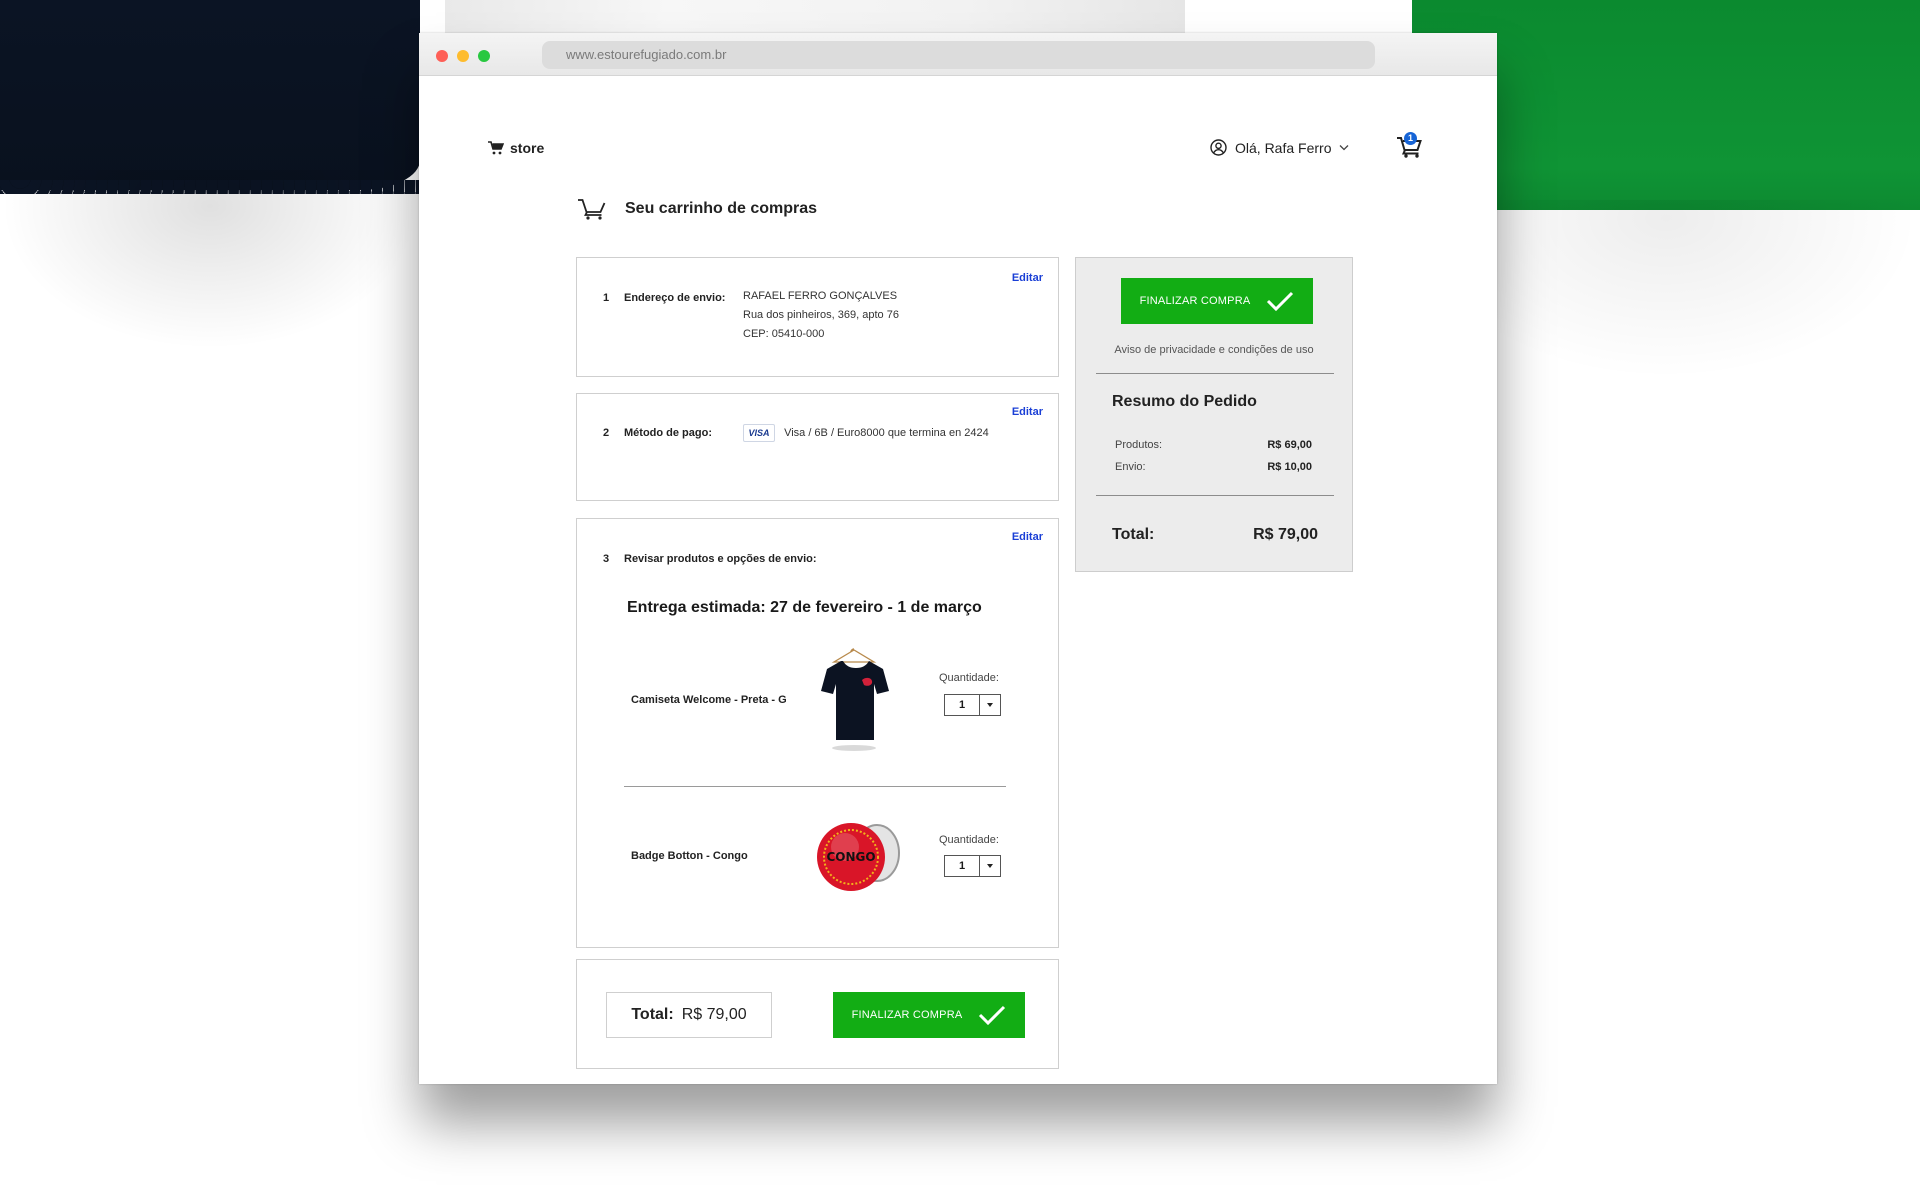 This screenshot has height=1188, width=1920. Describe the element at coordinates (1027, 537) in the screenshot. I see `edit-products-link: Editar` at that location.